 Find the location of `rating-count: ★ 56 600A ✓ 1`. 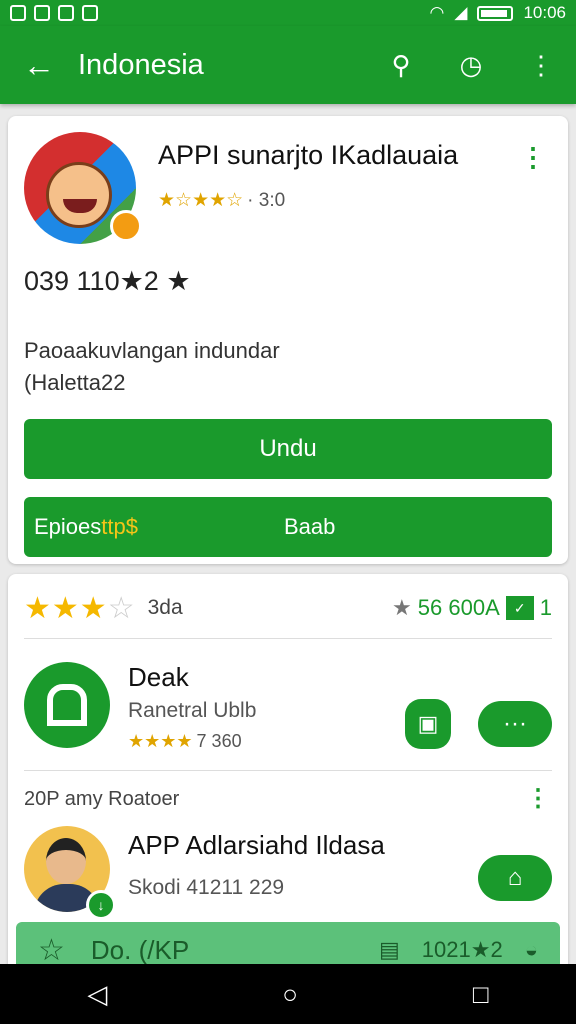

rating-count: ★ 56 600A ✓ 1 is located at coordinates (472, 608).